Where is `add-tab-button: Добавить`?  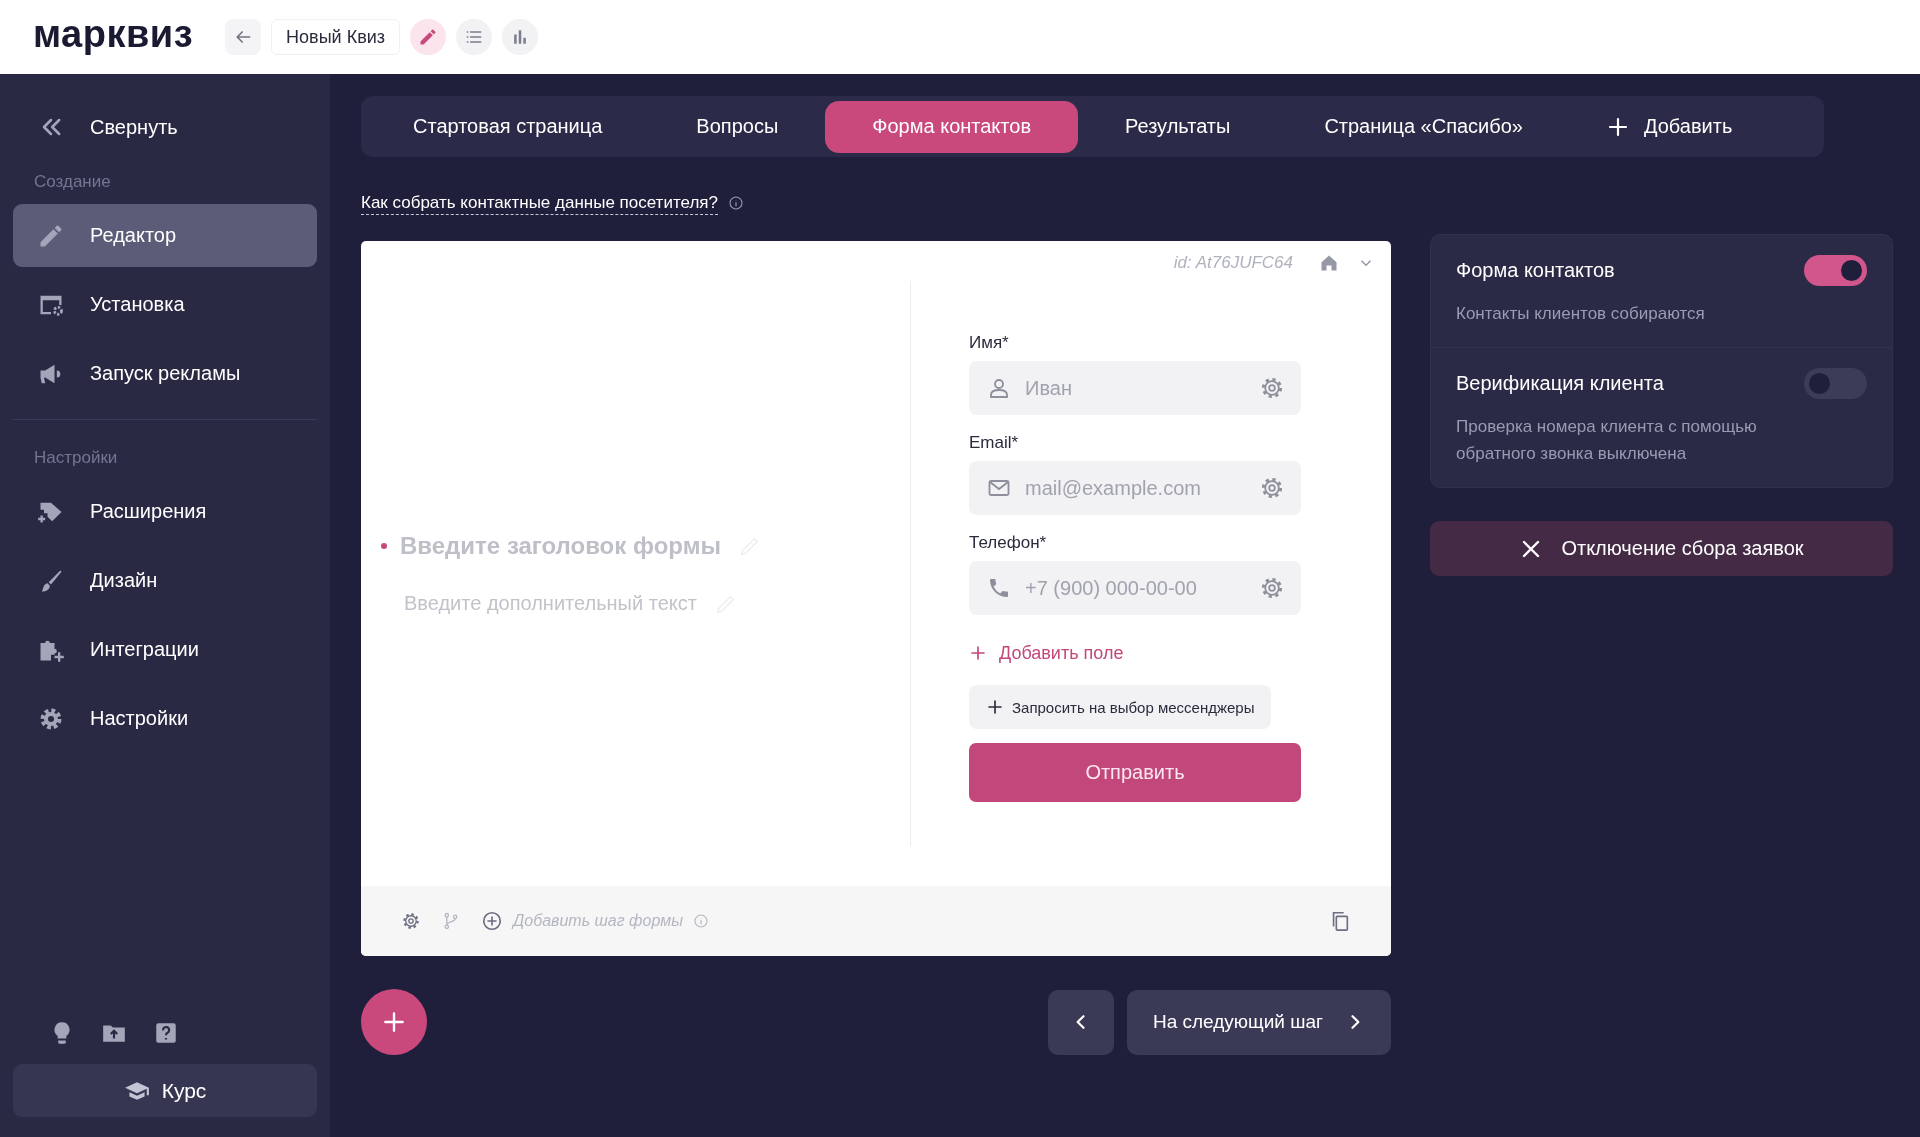 add-tab-button: Добавить is located at coordinates (1666, 126).